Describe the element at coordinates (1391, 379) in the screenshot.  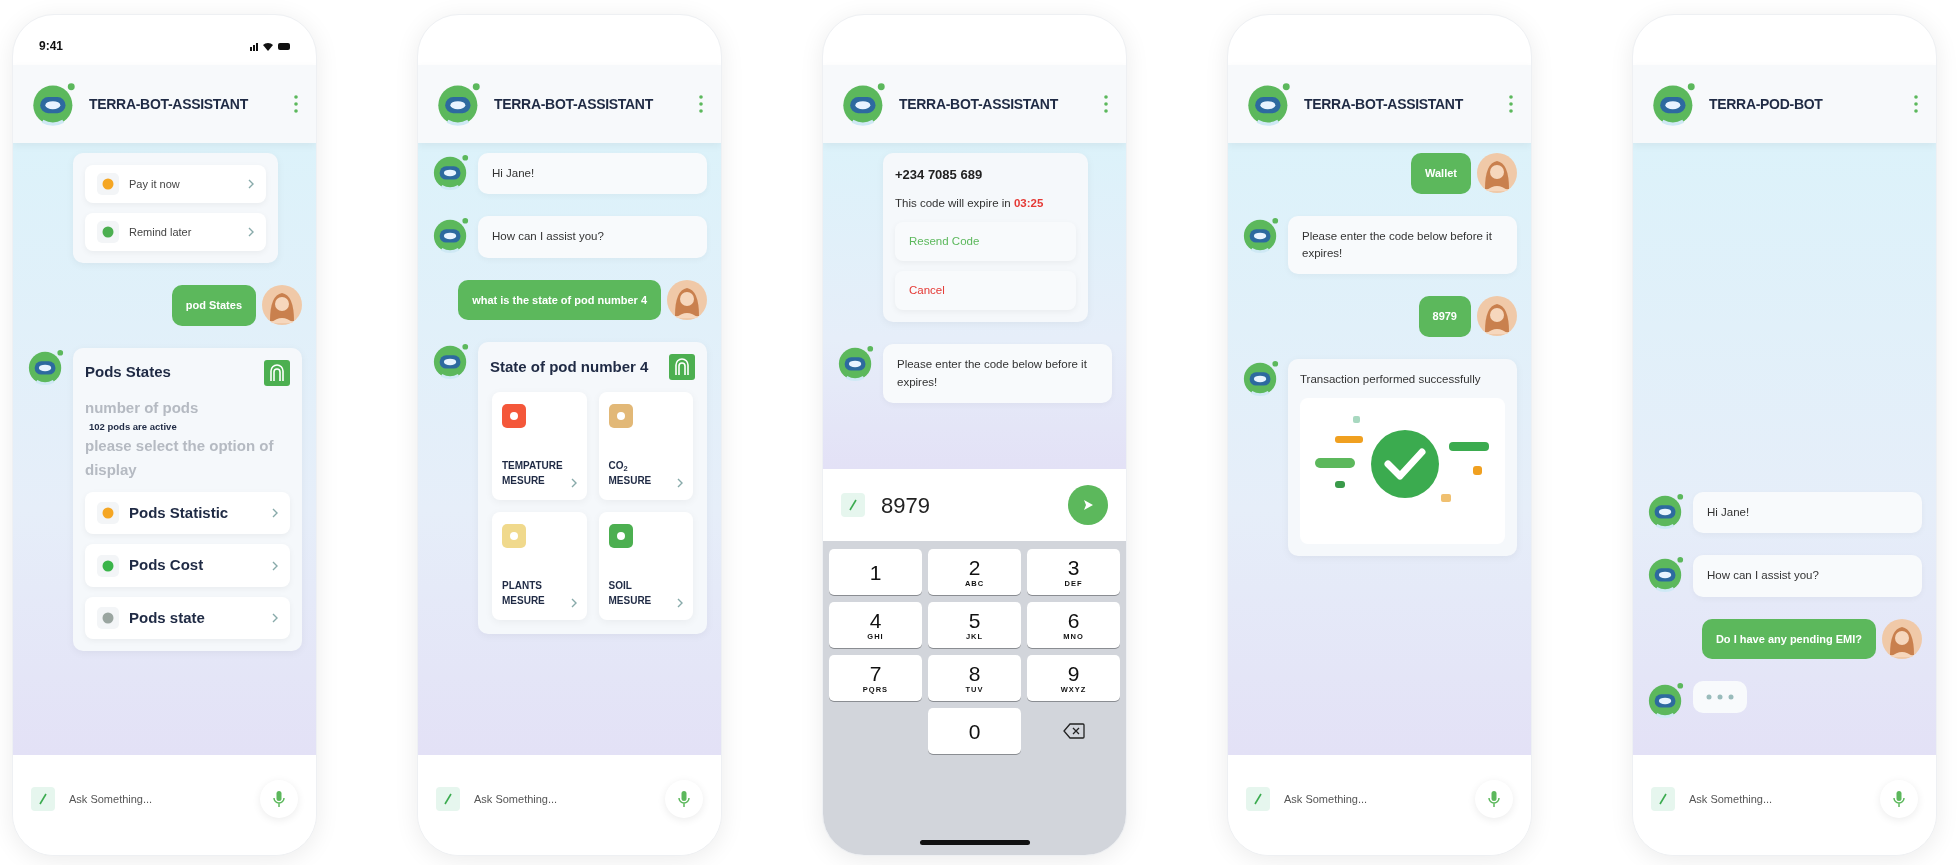
I see `message-text: Transaction performed successfully` at that location.